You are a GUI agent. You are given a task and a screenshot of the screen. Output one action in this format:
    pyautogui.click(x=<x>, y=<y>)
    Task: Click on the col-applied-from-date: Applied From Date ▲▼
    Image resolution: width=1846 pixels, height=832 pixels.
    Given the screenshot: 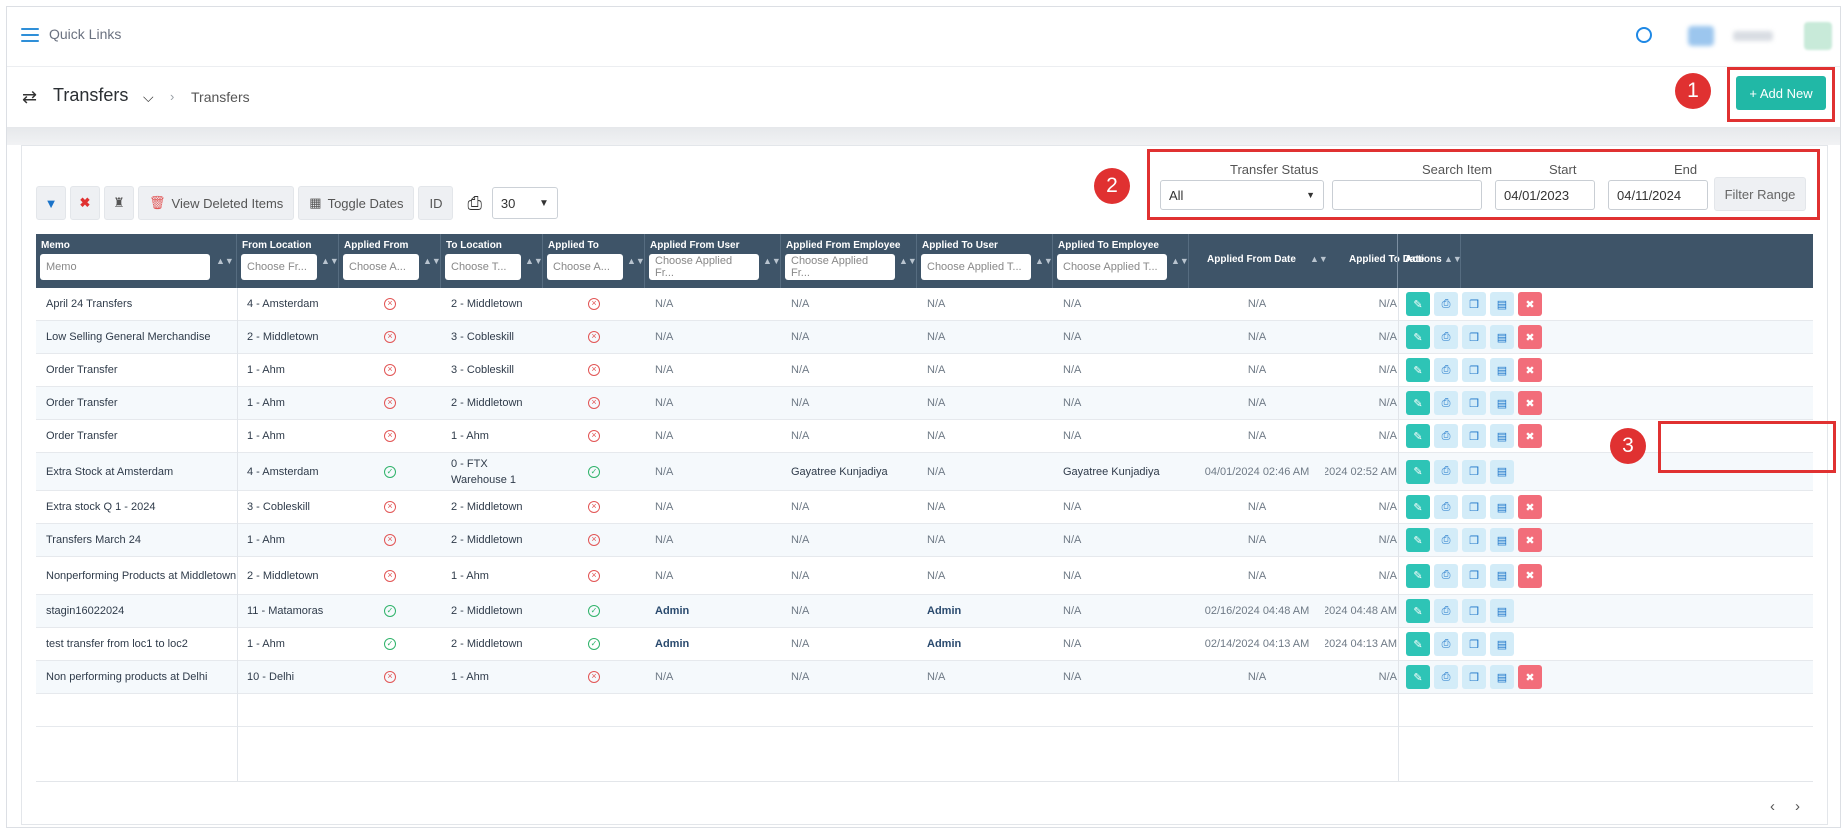 What is the action you would take?
    pyautogui.click(x=1258, y=261)
    